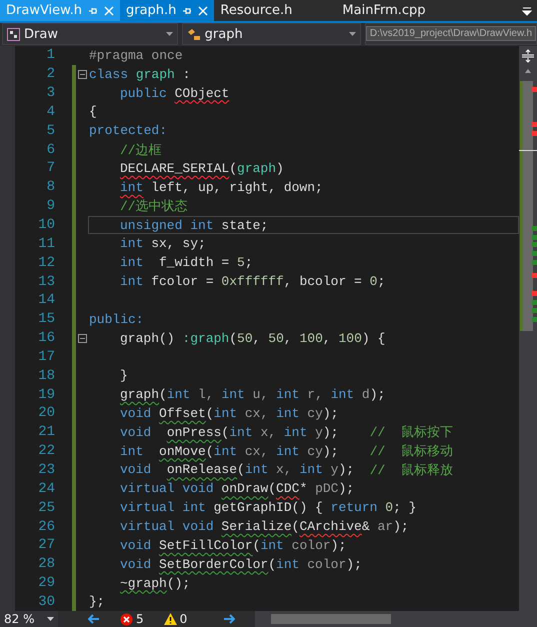 The image size is (537, 627). Describe the element at coordinates (46, 526) in the screenshot. I see `line-number: 26` at that location.